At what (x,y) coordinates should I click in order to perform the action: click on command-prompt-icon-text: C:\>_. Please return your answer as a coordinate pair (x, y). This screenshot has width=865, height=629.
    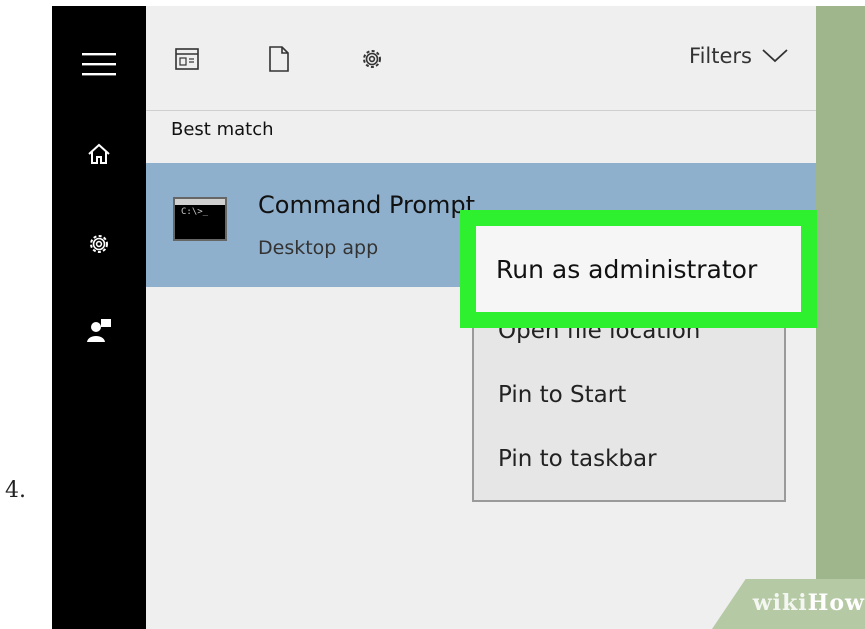
    Looking at the image, I should click on (195, 212).